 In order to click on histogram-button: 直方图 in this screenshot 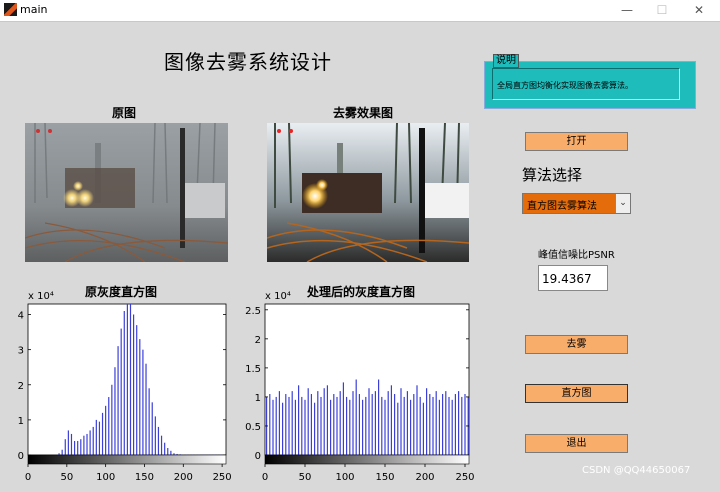, I will do `click(576, 393)`.